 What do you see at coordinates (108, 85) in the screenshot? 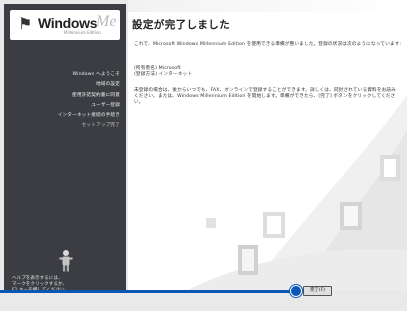
I see `step-regional-settings: 地域の設定` at bounding box center [108, 85].